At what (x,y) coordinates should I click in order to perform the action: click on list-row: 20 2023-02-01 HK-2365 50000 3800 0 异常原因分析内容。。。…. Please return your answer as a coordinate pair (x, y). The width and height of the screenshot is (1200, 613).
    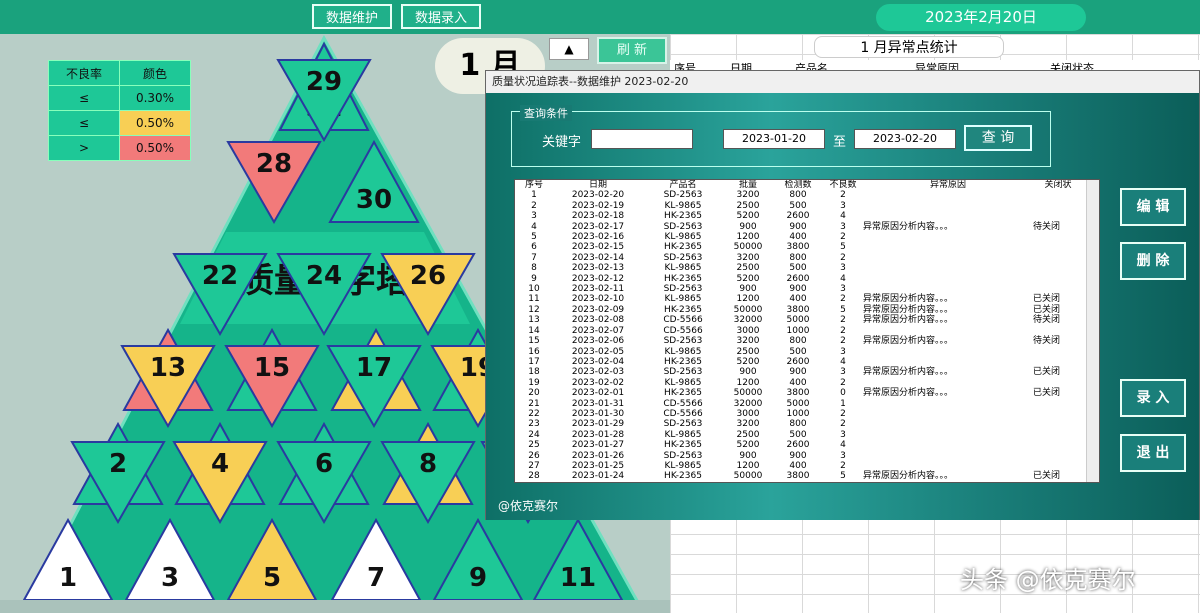
    Looking at the image, I should click on (799, 393).